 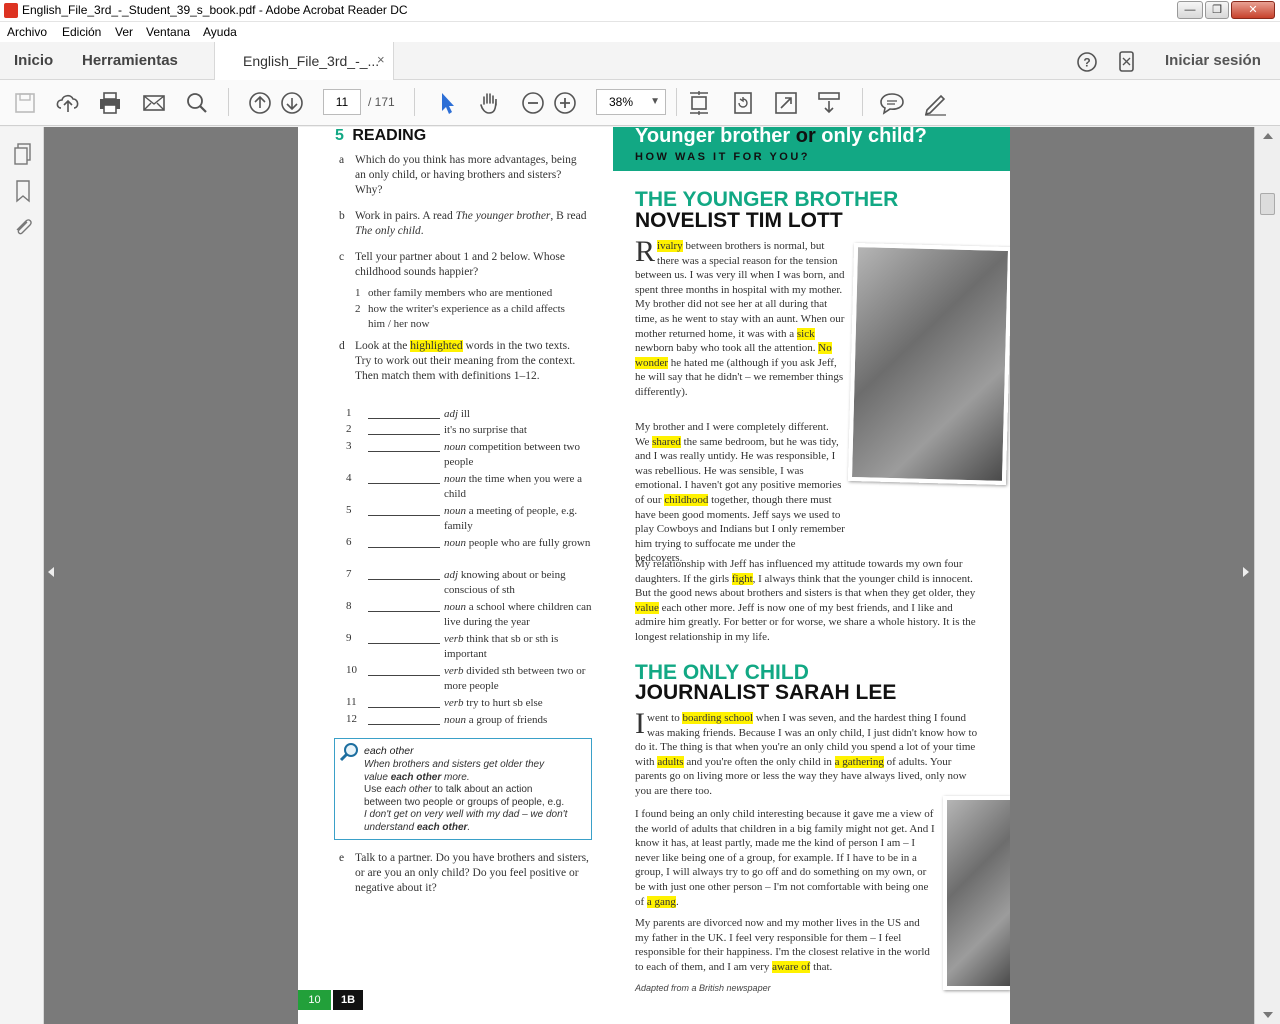 I want to click on fit-page-icon, so click(x=699, y=103).